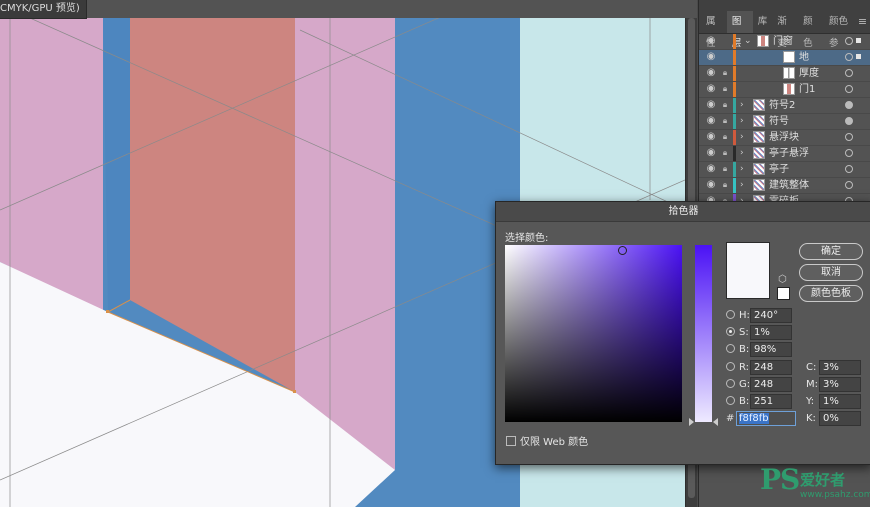  I want to click on saturation-radio, so click(730, 331).